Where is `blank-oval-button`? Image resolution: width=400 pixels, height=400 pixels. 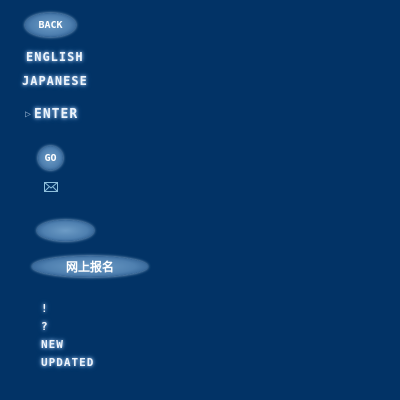 blank-oval-button is located at coordinates (65, 230).